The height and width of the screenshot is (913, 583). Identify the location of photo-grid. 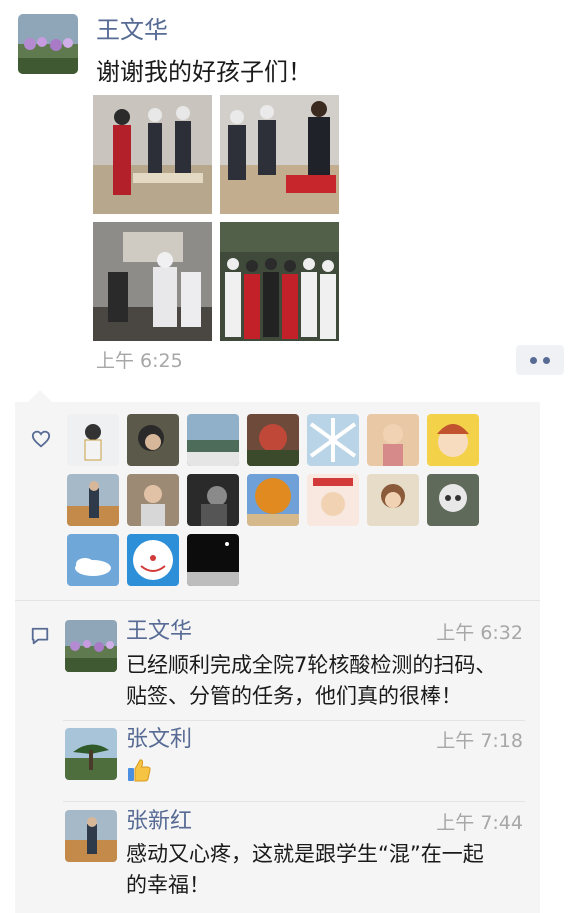
(216, 218).